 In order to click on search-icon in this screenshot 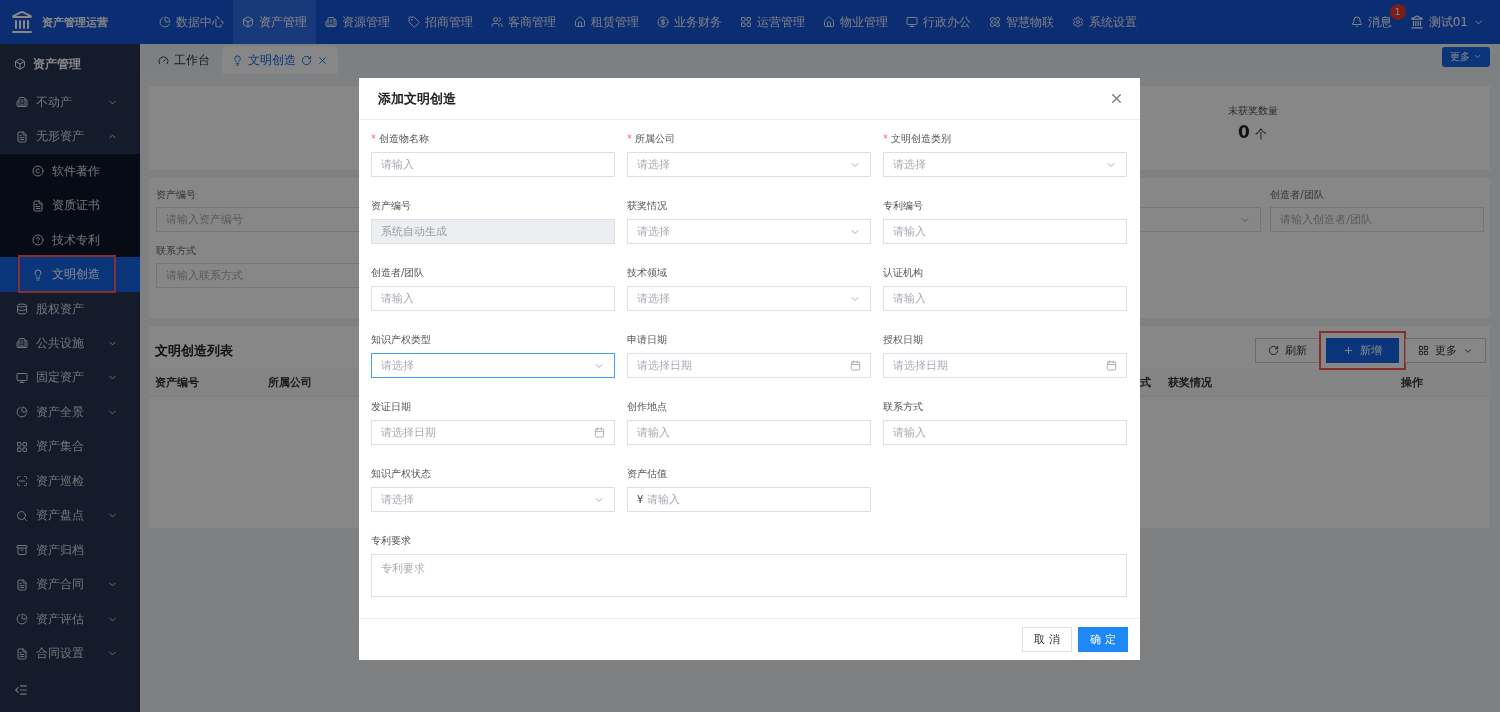, I will do `click(22, 515)`.